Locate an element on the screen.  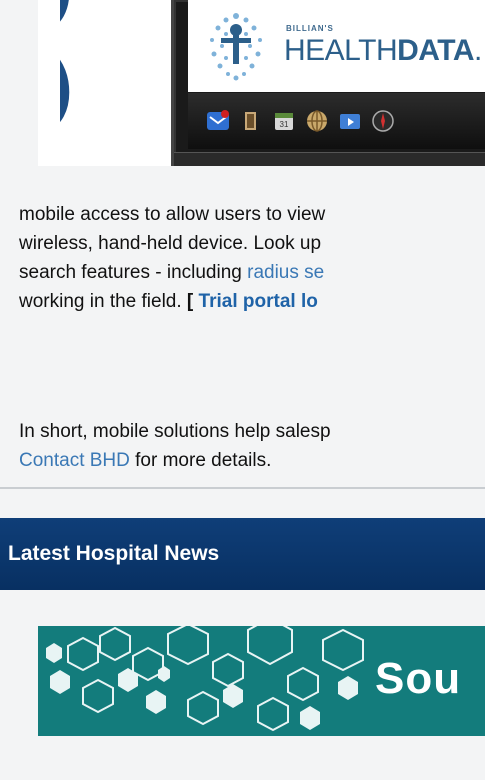
book-icon is located at coordinates (250, 121).